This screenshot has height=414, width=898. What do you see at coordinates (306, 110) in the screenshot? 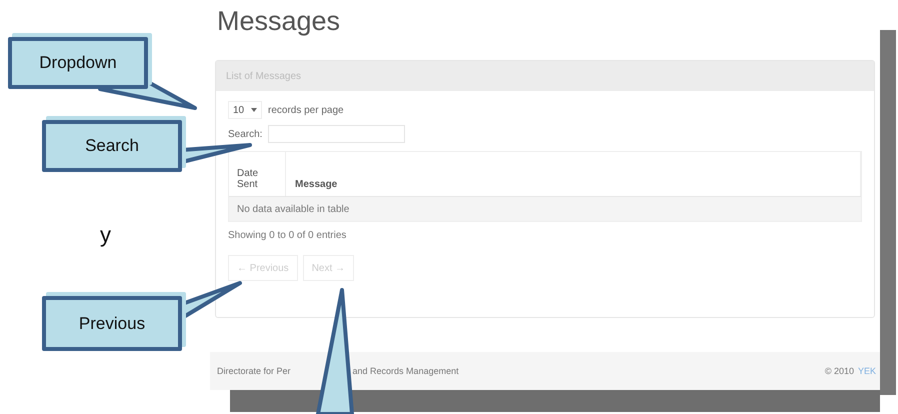
I see `page-size-label: records per page` at bounding box center [306, 110].